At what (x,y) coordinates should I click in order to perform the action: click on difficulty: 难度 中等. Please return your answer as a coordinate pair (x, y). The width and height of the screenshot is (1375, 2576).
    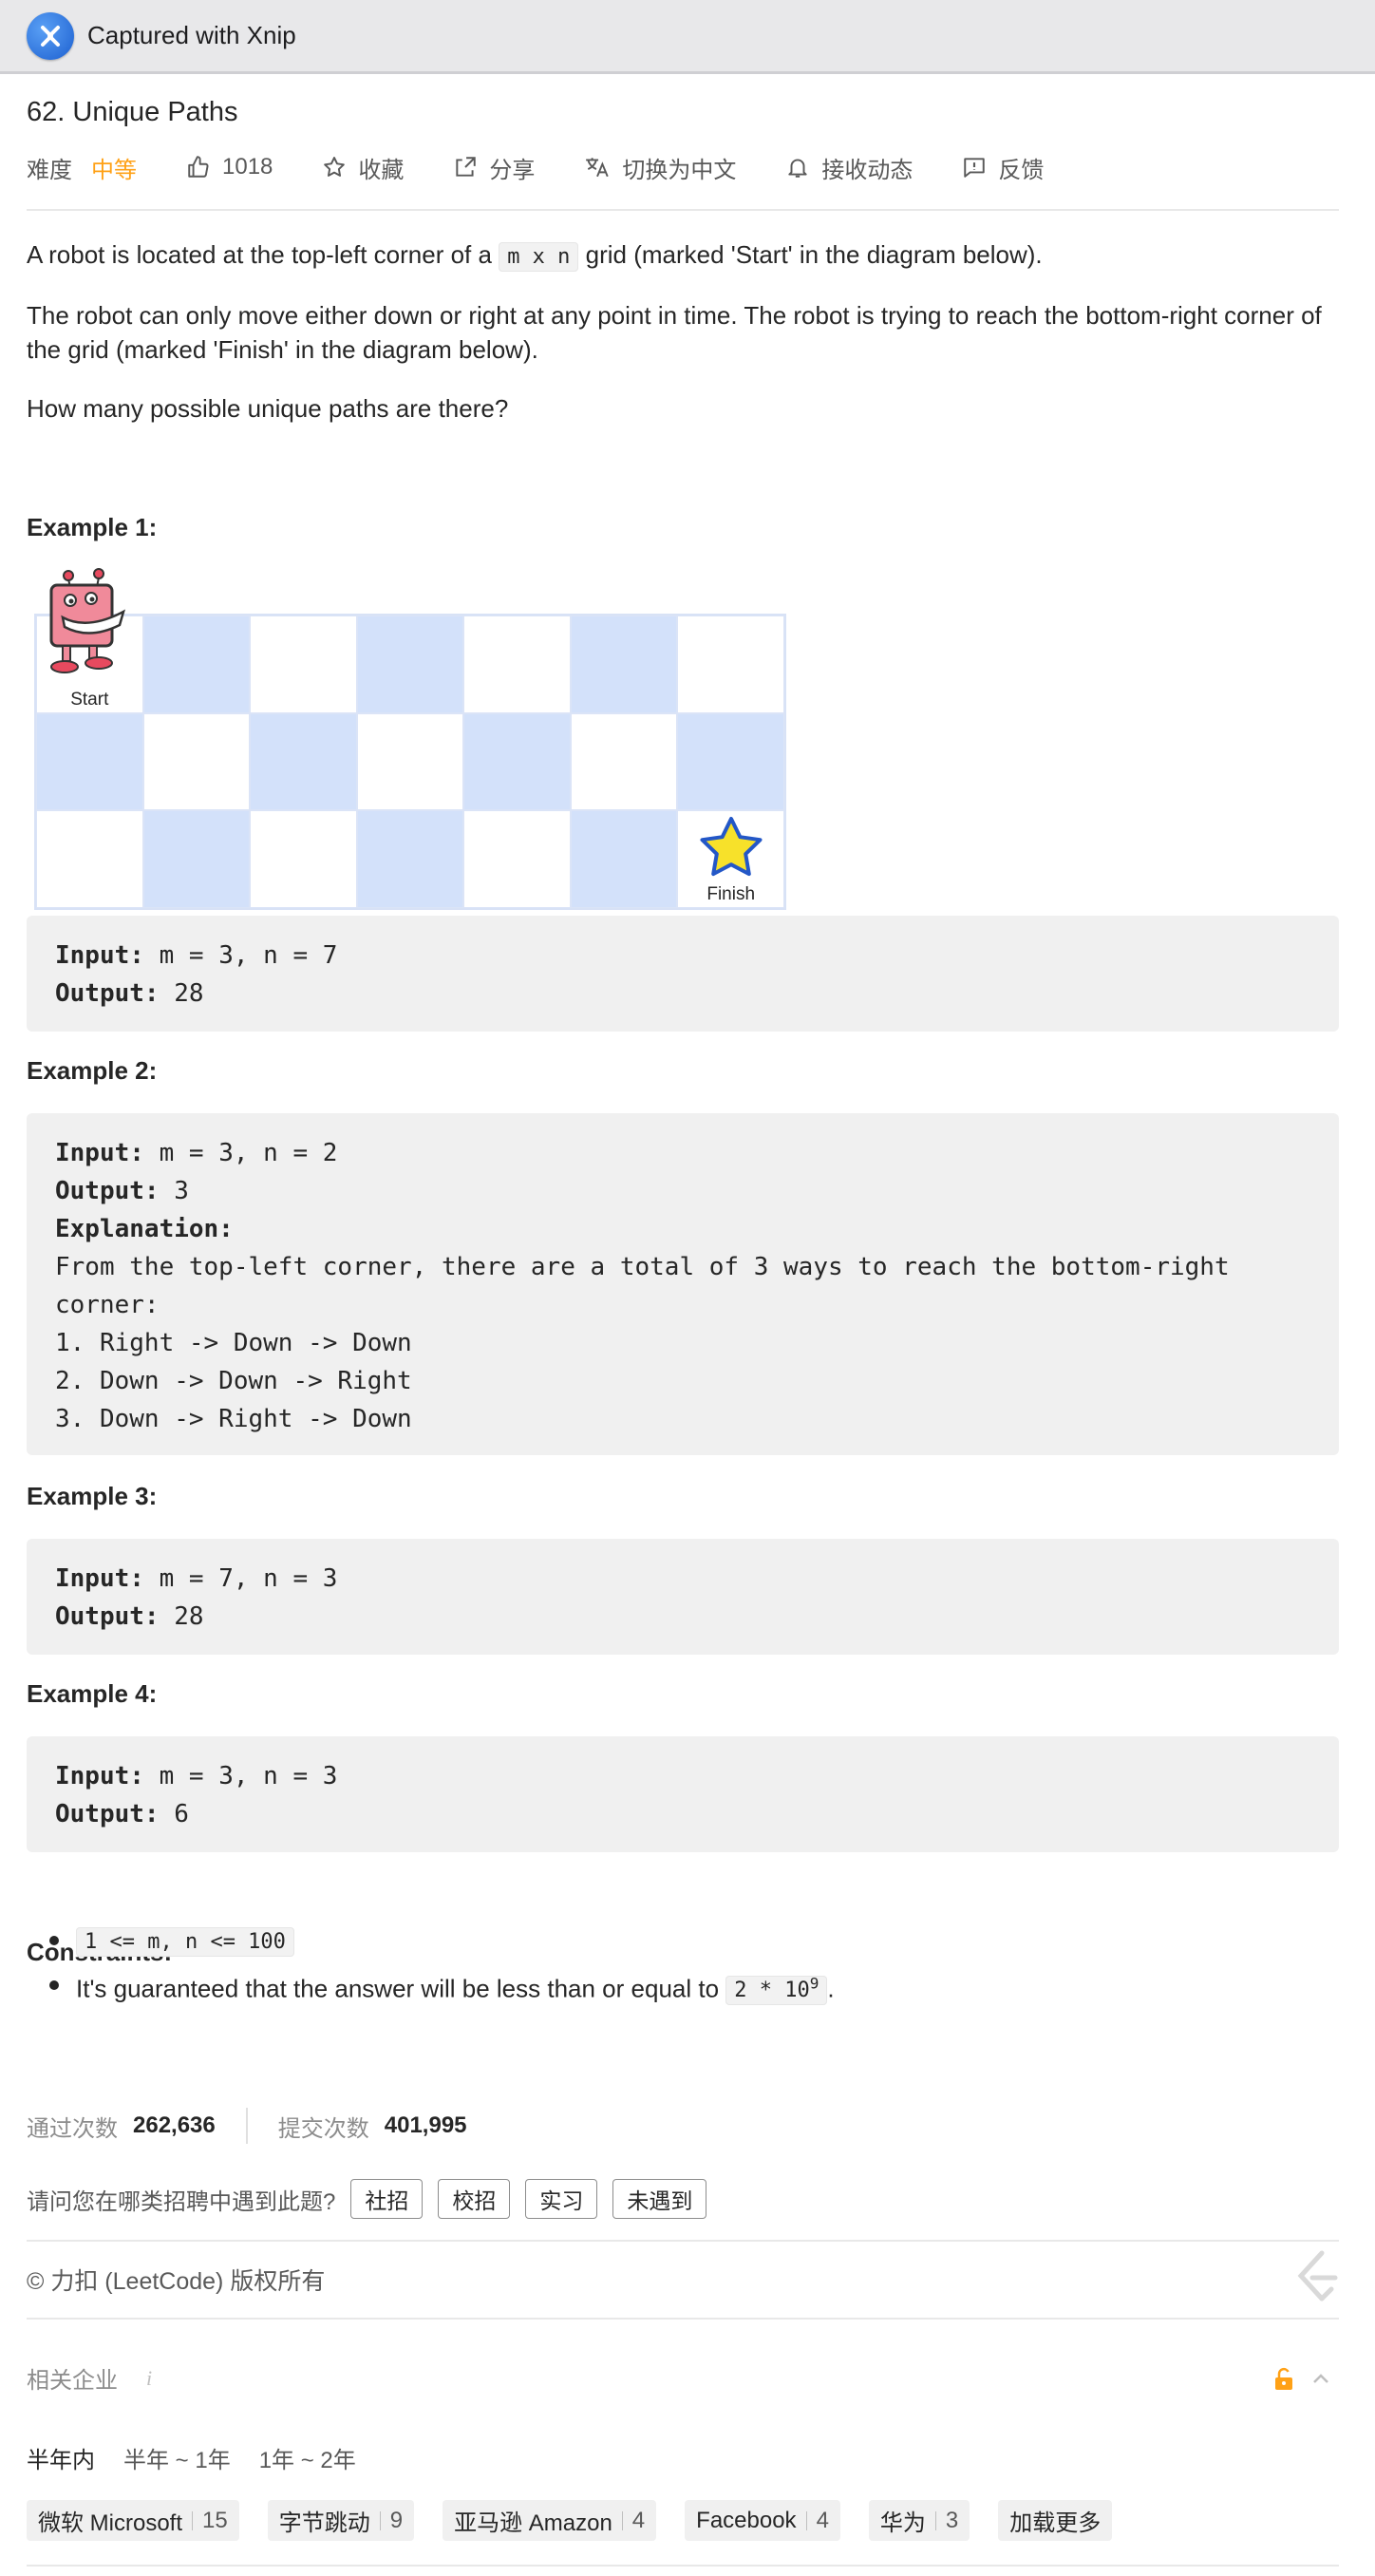
    Looking at the image, I should click on (82, 167).